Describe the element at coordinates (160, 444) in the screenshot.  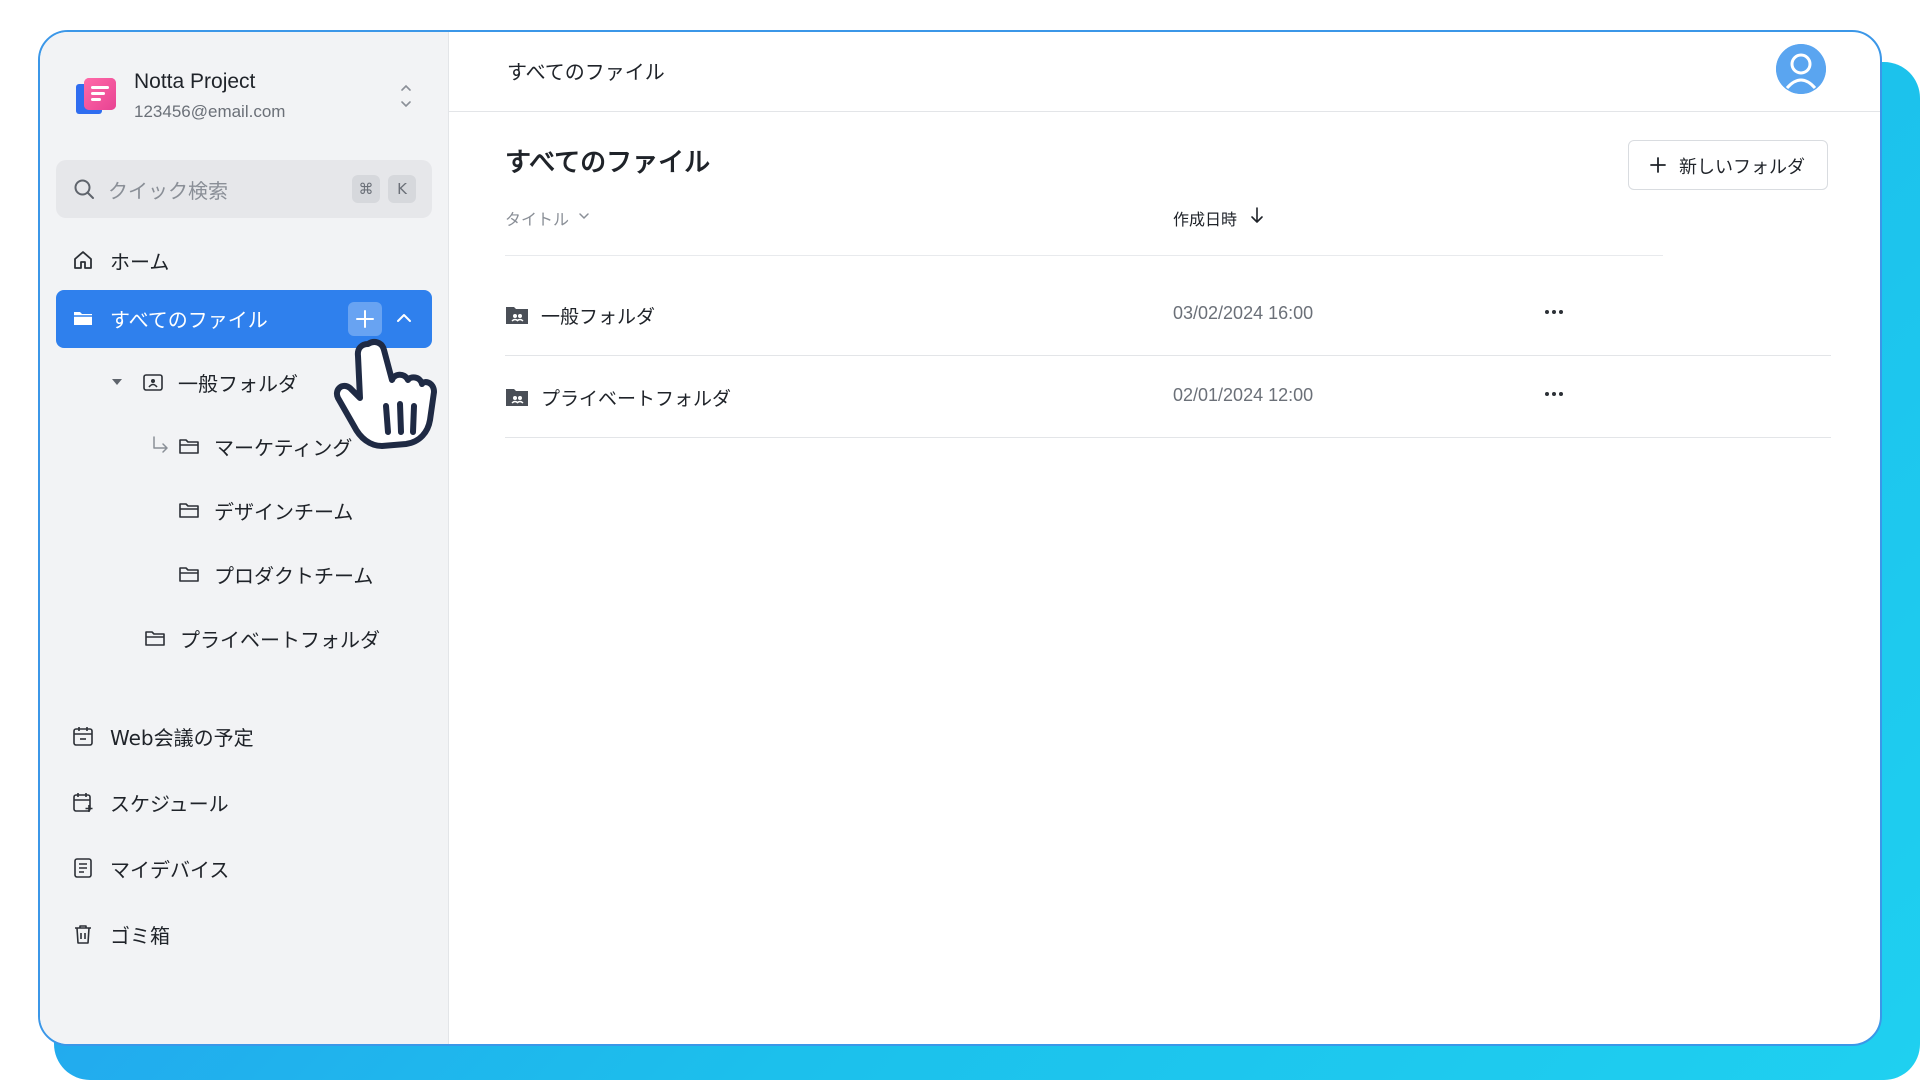
I see `subfolder-arrow-icon` at that location.